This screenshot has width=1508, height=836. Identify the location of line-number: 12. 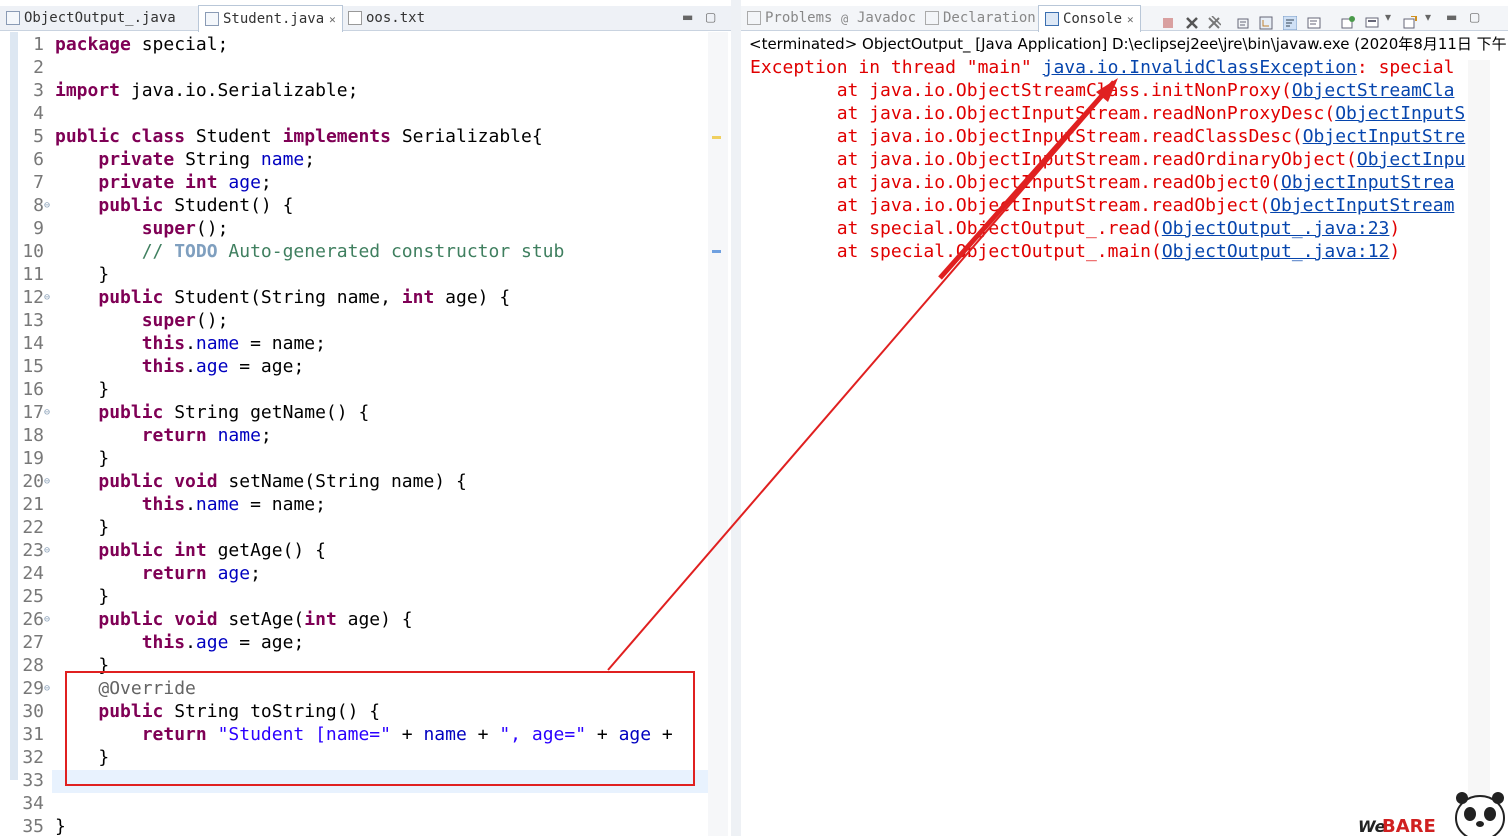
(33, 297).